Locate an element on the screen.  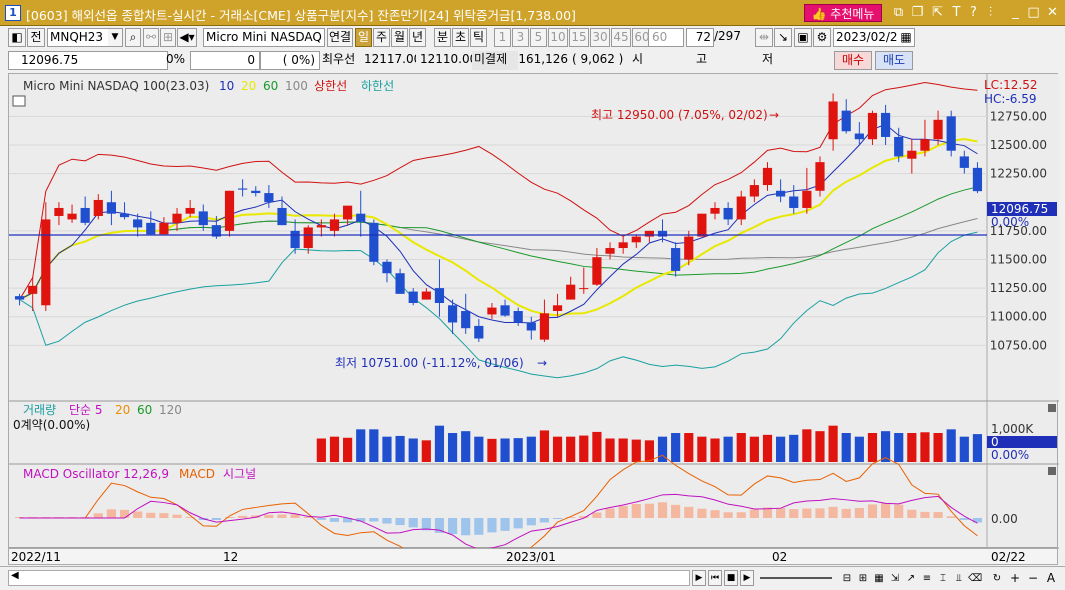
horizontal-scrollbar: ◀ is located at coordinates (349, 578).